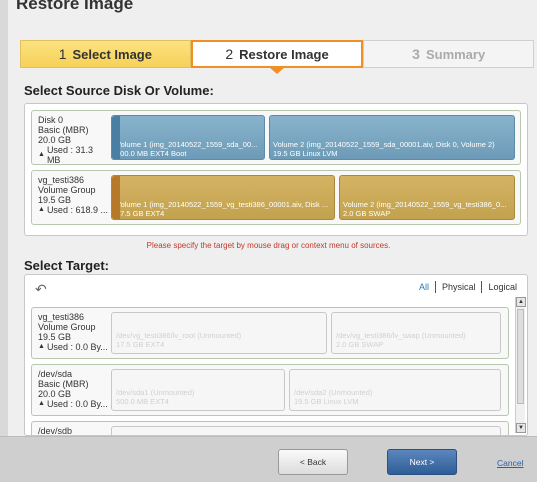 The image size is (537, 482). What do you see at coordinates (69, 155) in the screenshot?
I see `disk-used-label: Used : 31.3 MB` at bounding box center [69, 155].